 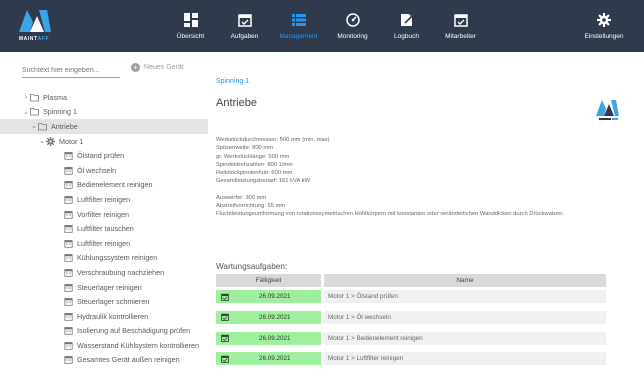 I want to click on column-header-name: Name, so click(x=465, y=280).